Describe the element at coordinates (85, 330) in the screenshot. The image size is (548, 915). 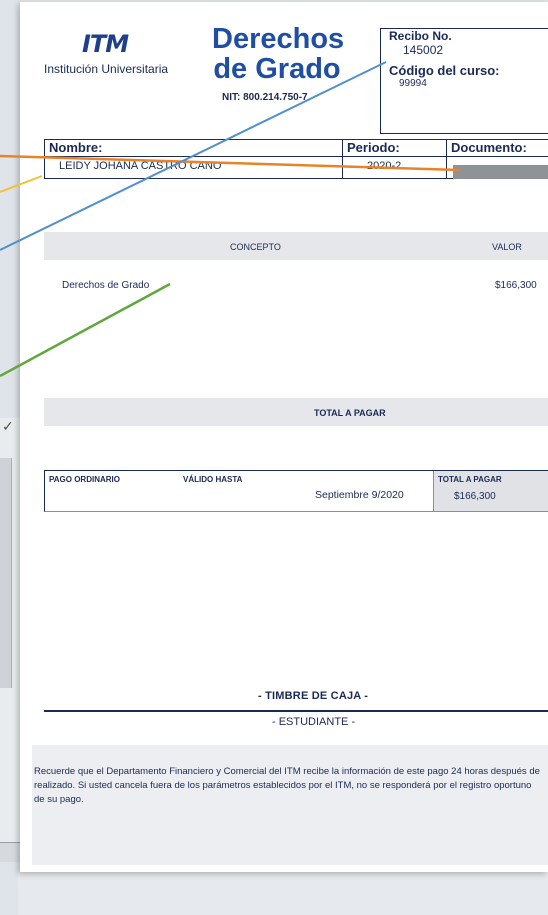
I see `annotation-line-green` at that location.